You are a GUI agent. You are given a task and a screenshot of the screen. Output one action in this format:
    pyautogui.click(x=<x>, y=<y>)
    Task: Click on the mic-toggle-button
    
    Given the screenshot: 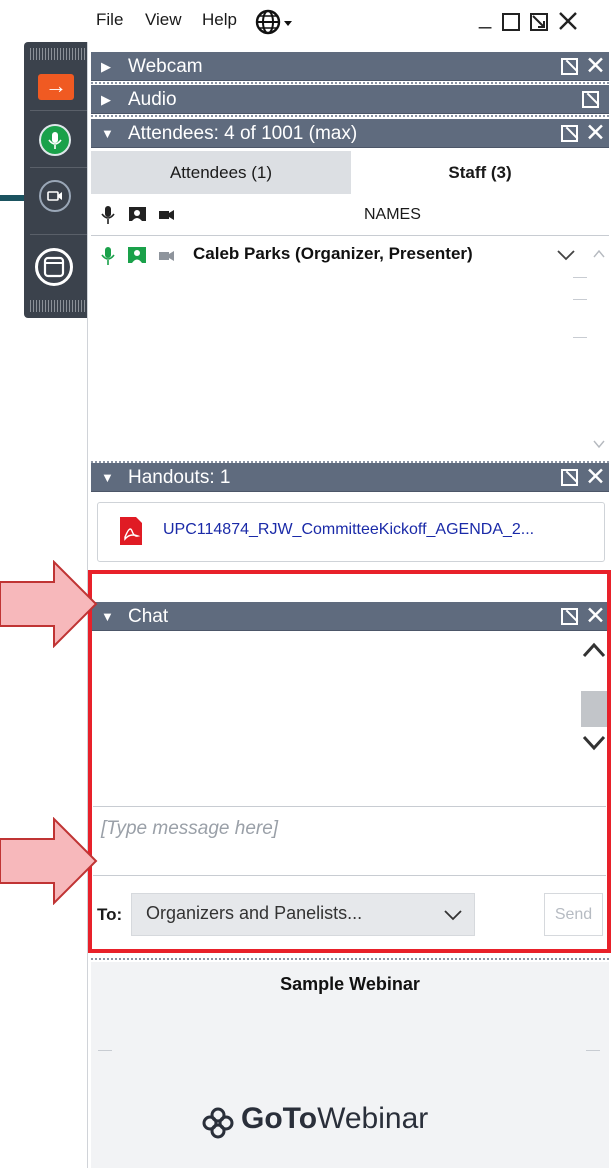 What is the action you would take?
    pyautogui.click(x=55, y=140)
    